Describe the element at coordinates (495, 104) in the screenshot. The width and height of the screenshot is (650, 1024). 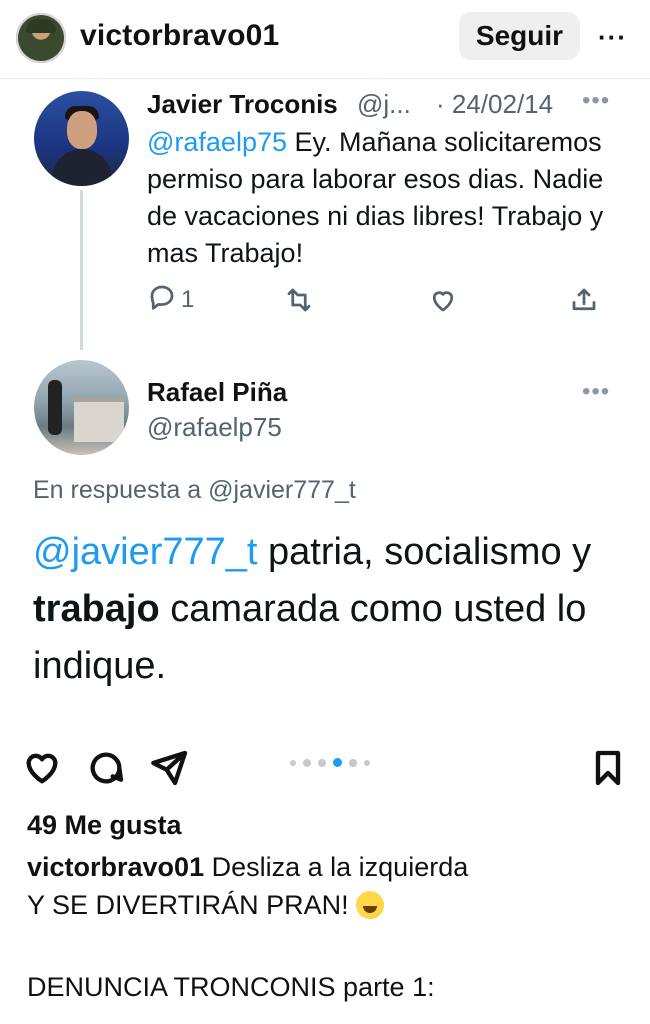
I see `tweet1-date: · 24/02/14` at that location.